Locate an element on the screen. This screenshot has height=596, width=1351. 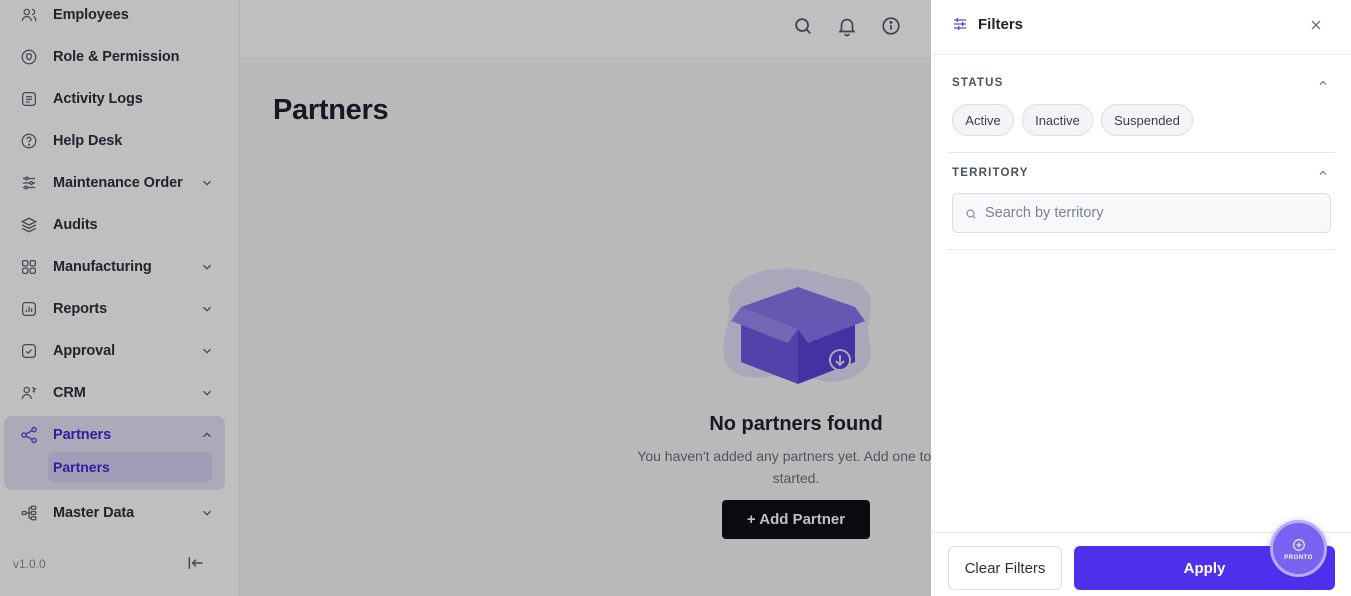
territory-search-field is located at coordinates (1141, 213).